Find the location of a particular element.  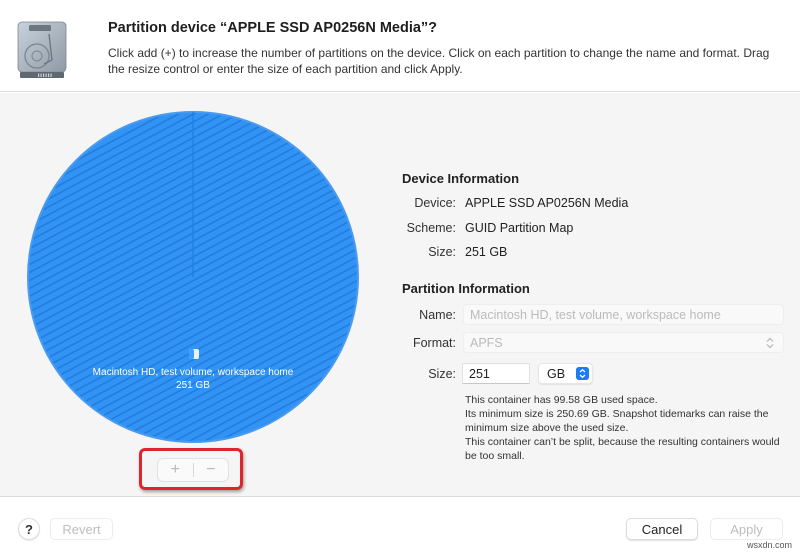

device-information-heading: Device Information is located at coordinates (461, 178).